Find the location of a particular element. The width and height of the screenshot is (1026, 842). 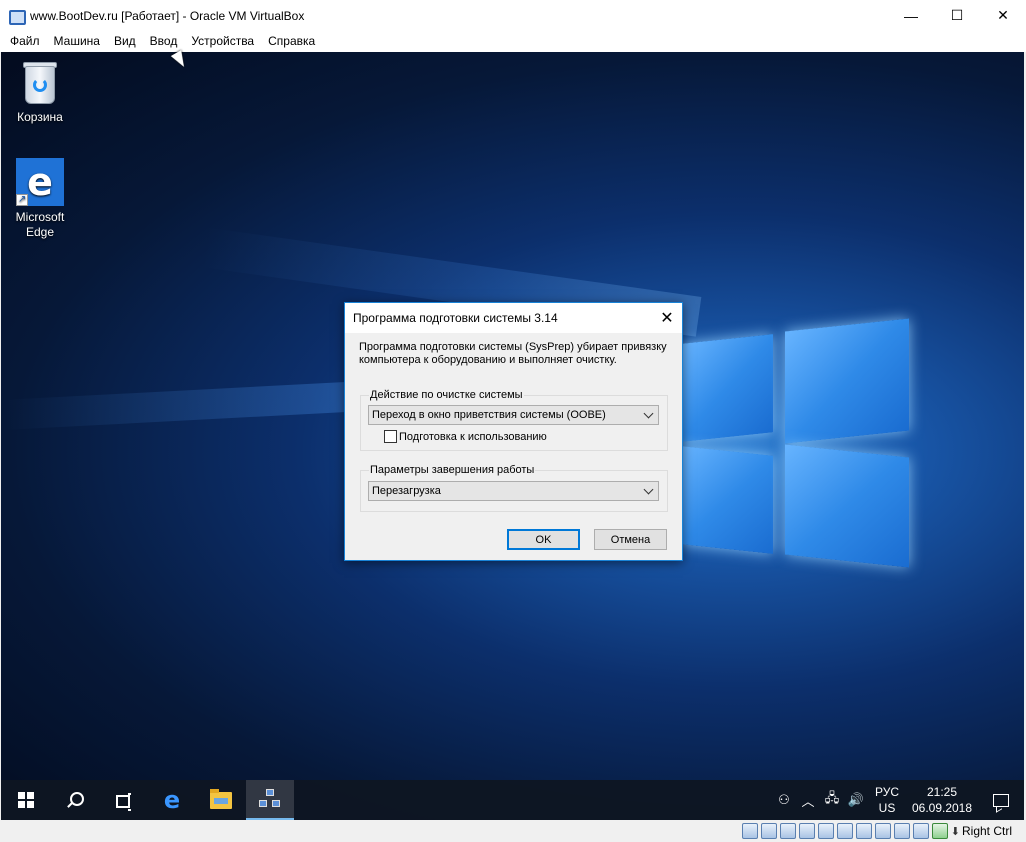

input-language: РУС US is located at coordinates (887, 800).